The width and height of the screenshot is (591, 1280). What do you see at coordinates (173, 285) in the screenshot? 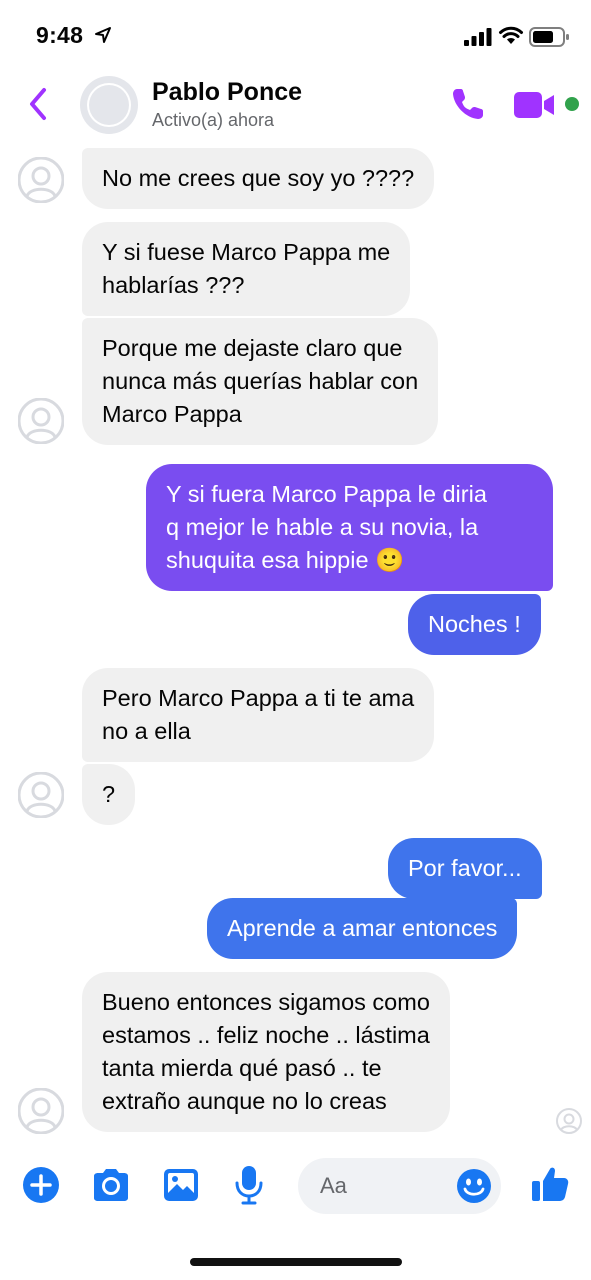
I see `message-line: hablarías ???` at bounding box center [173, 285].